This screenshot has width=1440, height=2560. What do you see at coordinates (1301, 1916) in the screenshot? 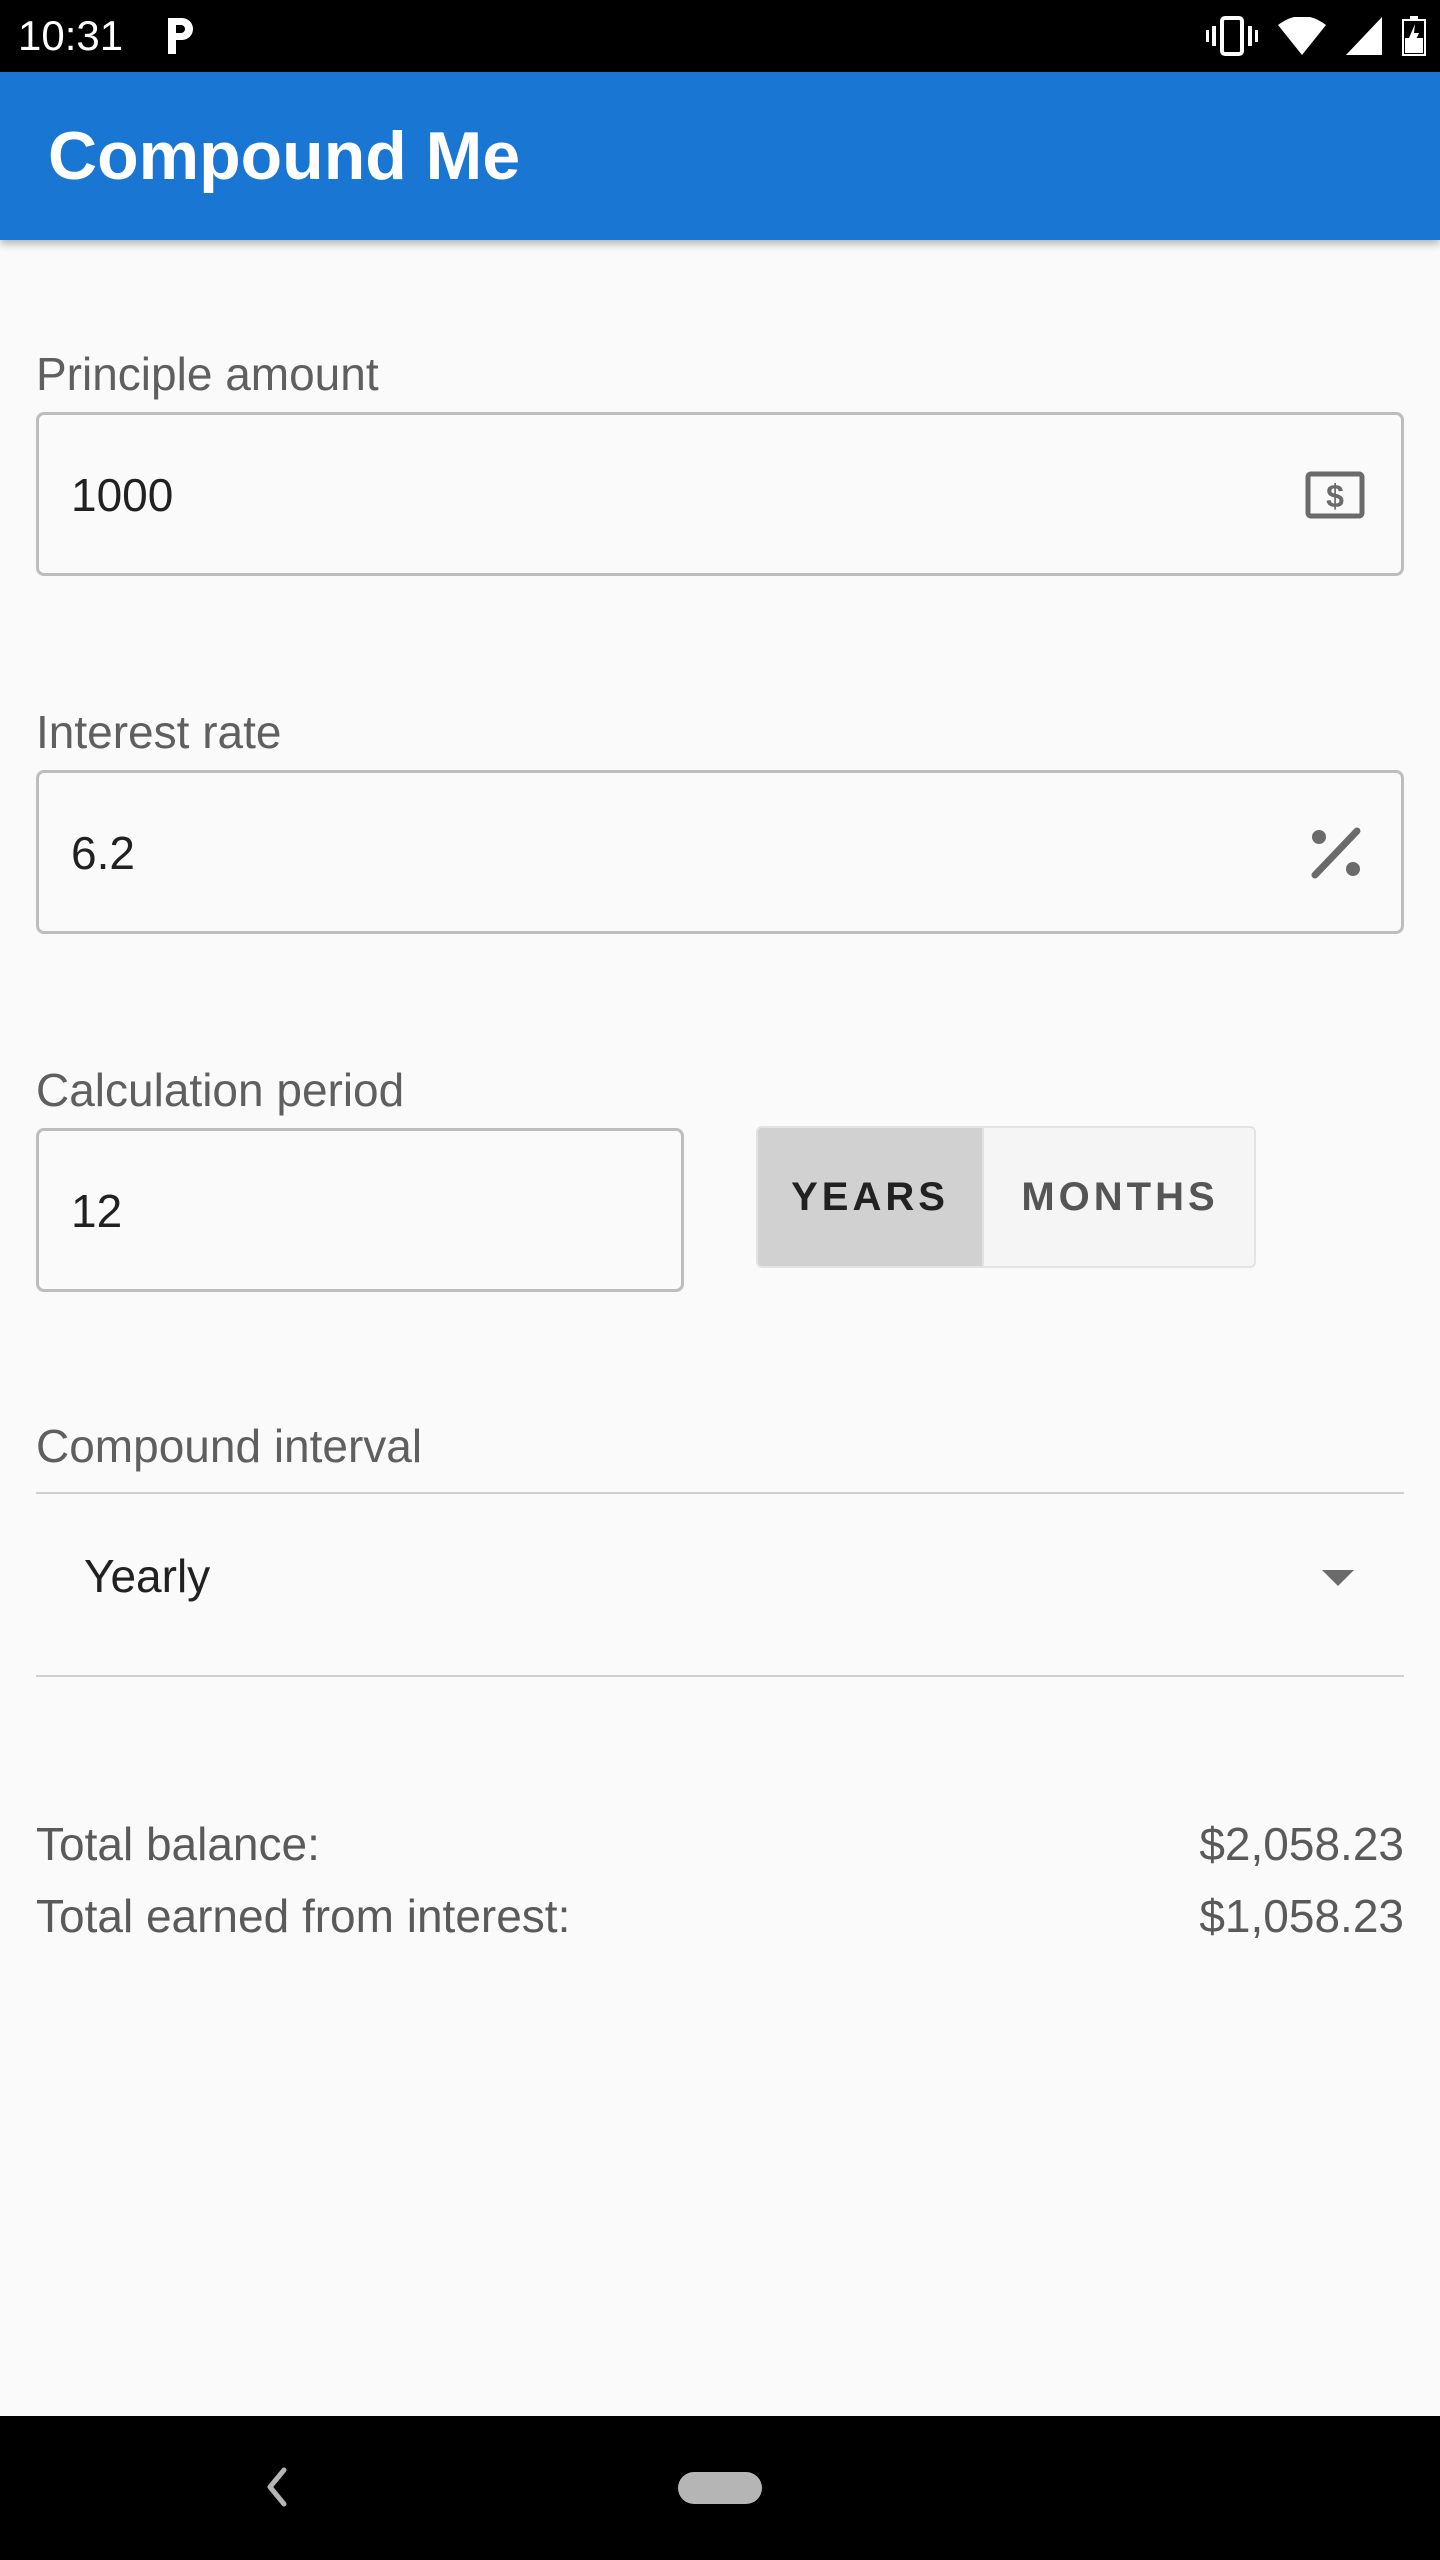
I see `interest-earned-value: $1,058.23` at bounding box center [1301, 1916].